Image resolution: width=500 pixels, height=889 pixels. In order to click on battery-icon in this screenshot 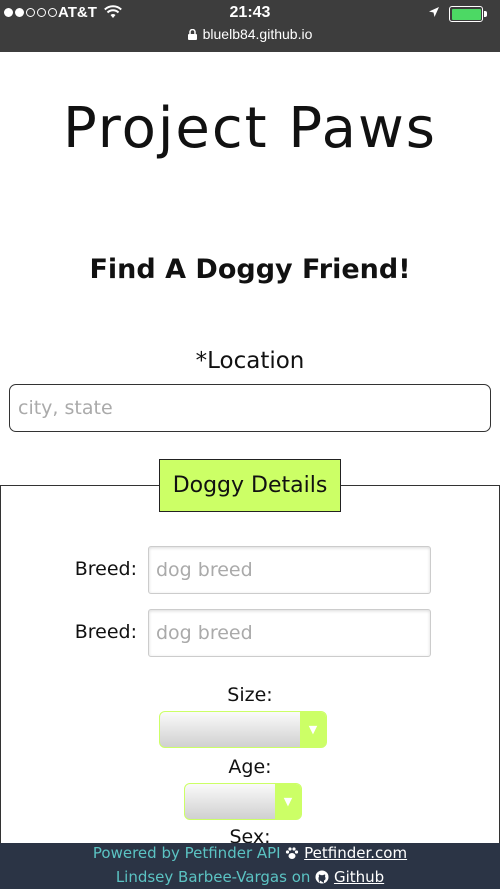, I will do `click(468, 14)`.